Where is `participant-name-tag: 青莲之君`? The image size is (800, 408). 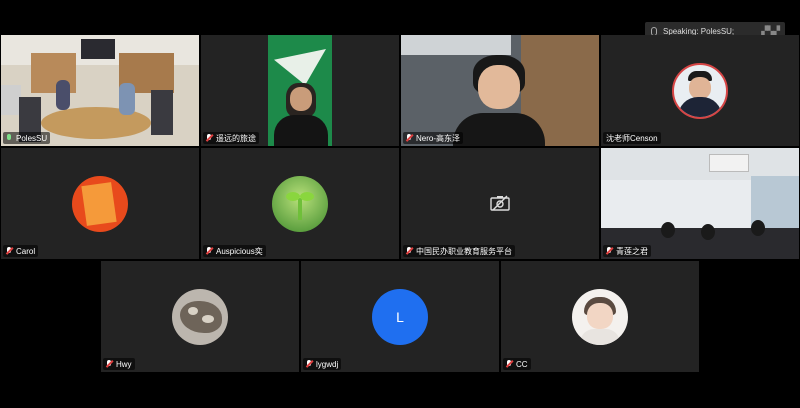 participant-name-tag: 青莲之君 is located at coordinates (627, 251).